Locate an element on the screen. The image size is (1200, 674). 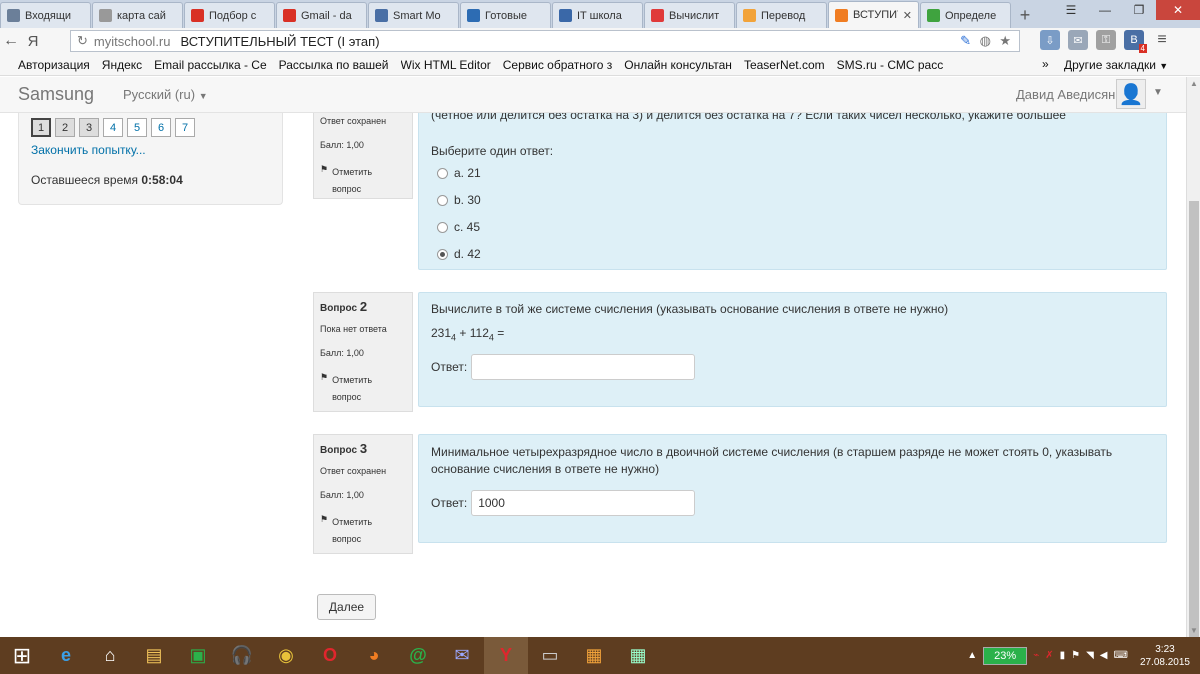
bookmark-item: Авторизация is located at coordinates (54, 65).